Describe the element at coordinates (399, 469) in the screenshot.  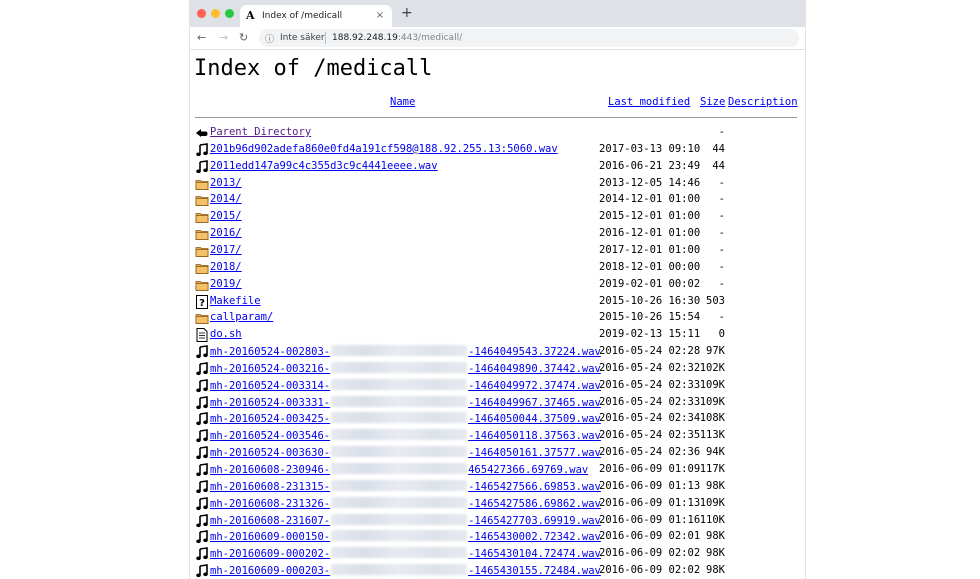
I see `file-link: mh-20160608-230946- 465427366.69769.wav` at that location.